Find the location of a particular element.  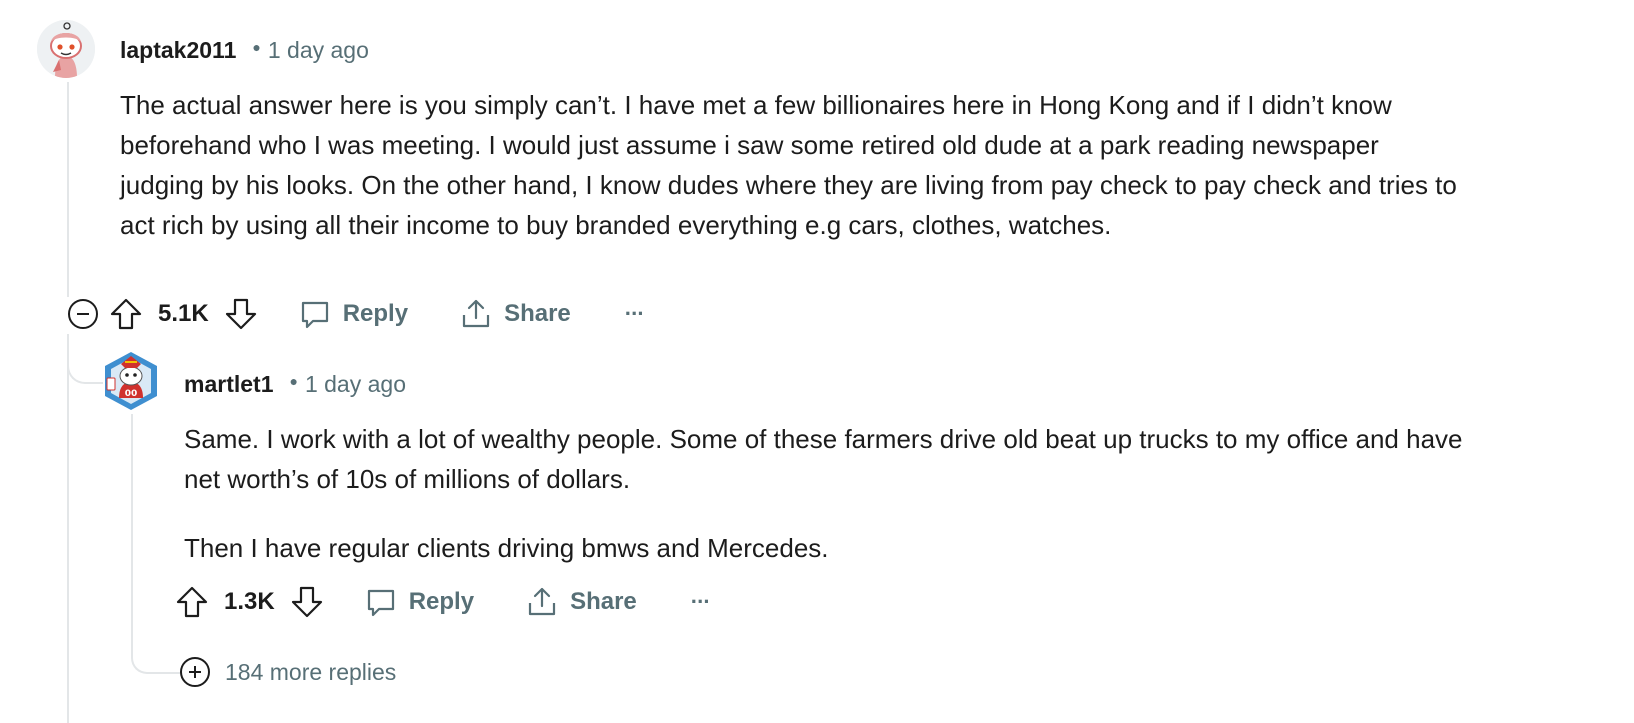

author-name: martlet1 is located at coordinates (228, 384).